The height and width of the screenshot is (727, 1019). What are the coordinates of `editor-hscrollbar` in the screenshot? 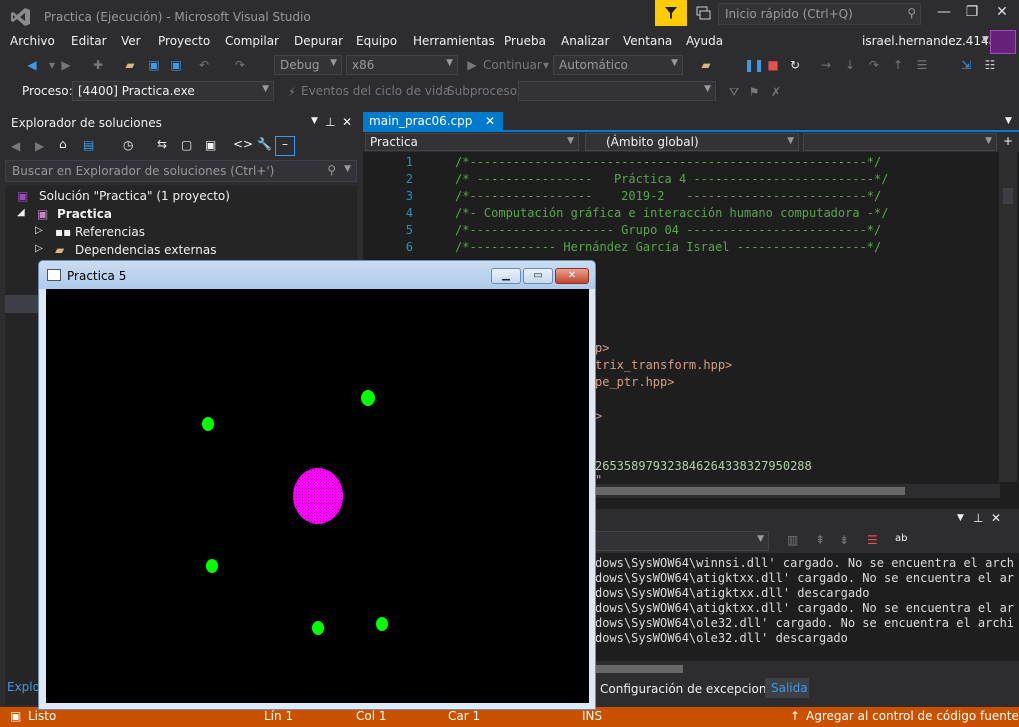 It's located at (797, 491).